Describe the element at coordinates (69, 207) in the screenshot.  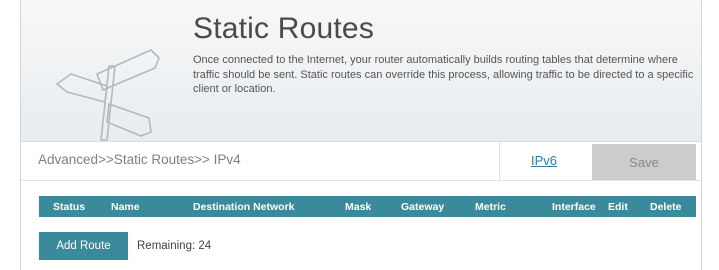
I see `column-header-status: Status` at that location.